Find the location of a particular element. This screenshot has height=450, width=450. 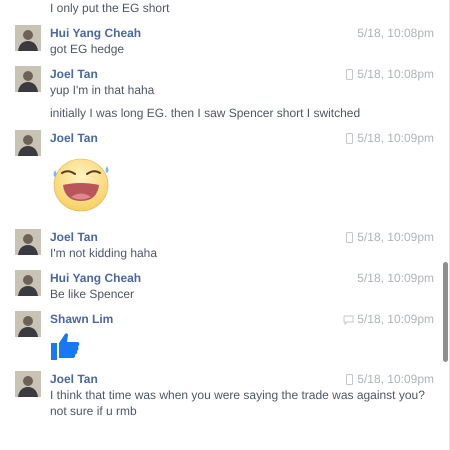

message-text: got EG hedge is located at coordinates (88, 49).